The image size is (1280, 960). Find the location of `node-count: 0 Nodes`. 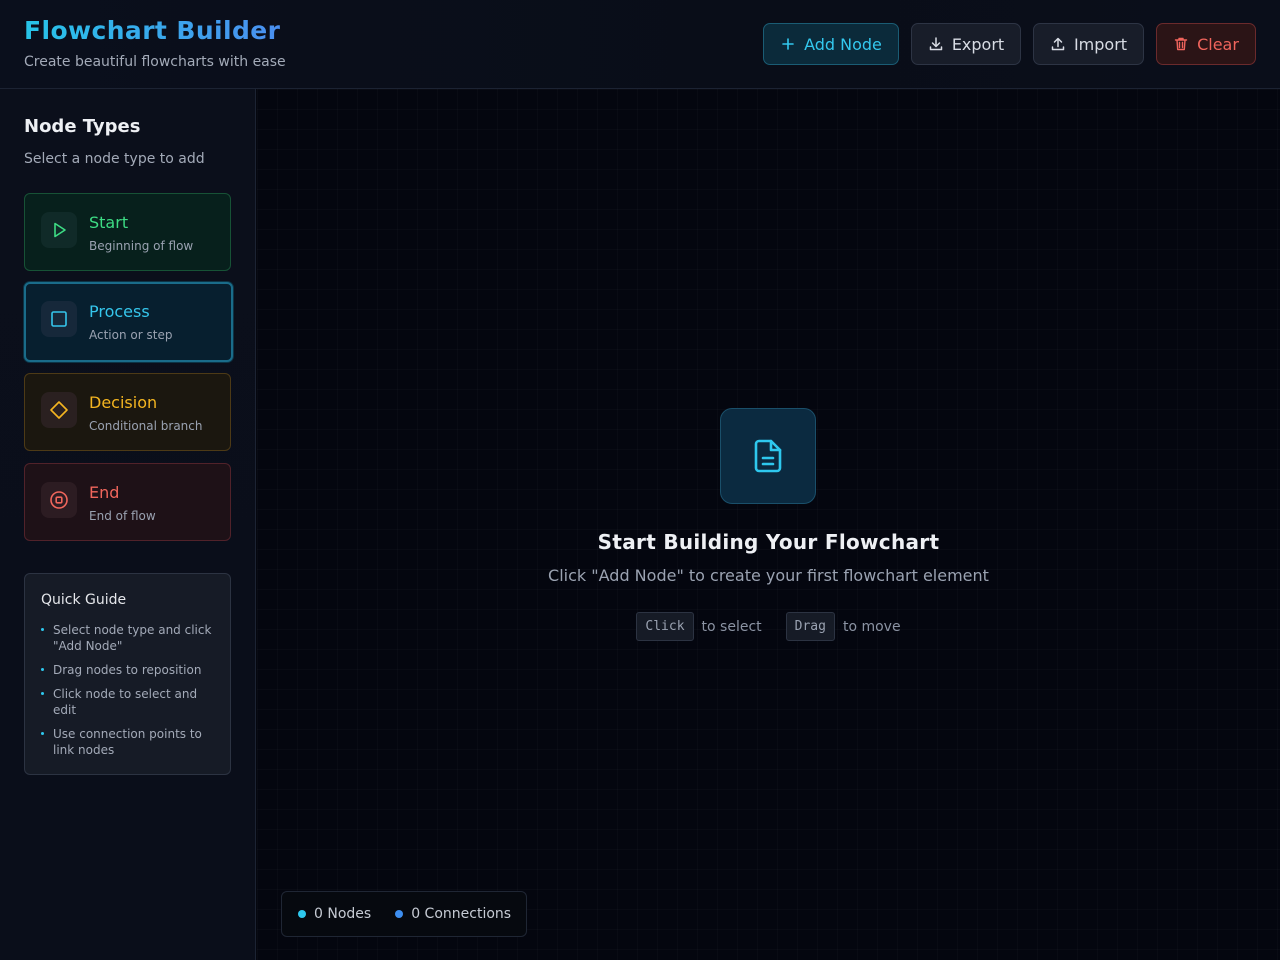

node-count: 0 Nodes is located at coordinates (334, 914).